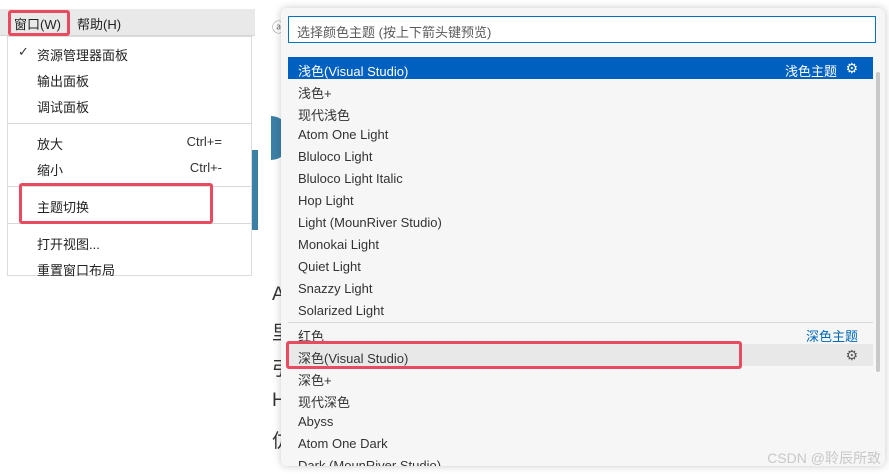 The image size is (889, 474). What do you see at coordinates (370, 462) in the screenshot?
I see `theme-item-label: Dark (MounRiver Studio)` at bounding box center [370, 462].